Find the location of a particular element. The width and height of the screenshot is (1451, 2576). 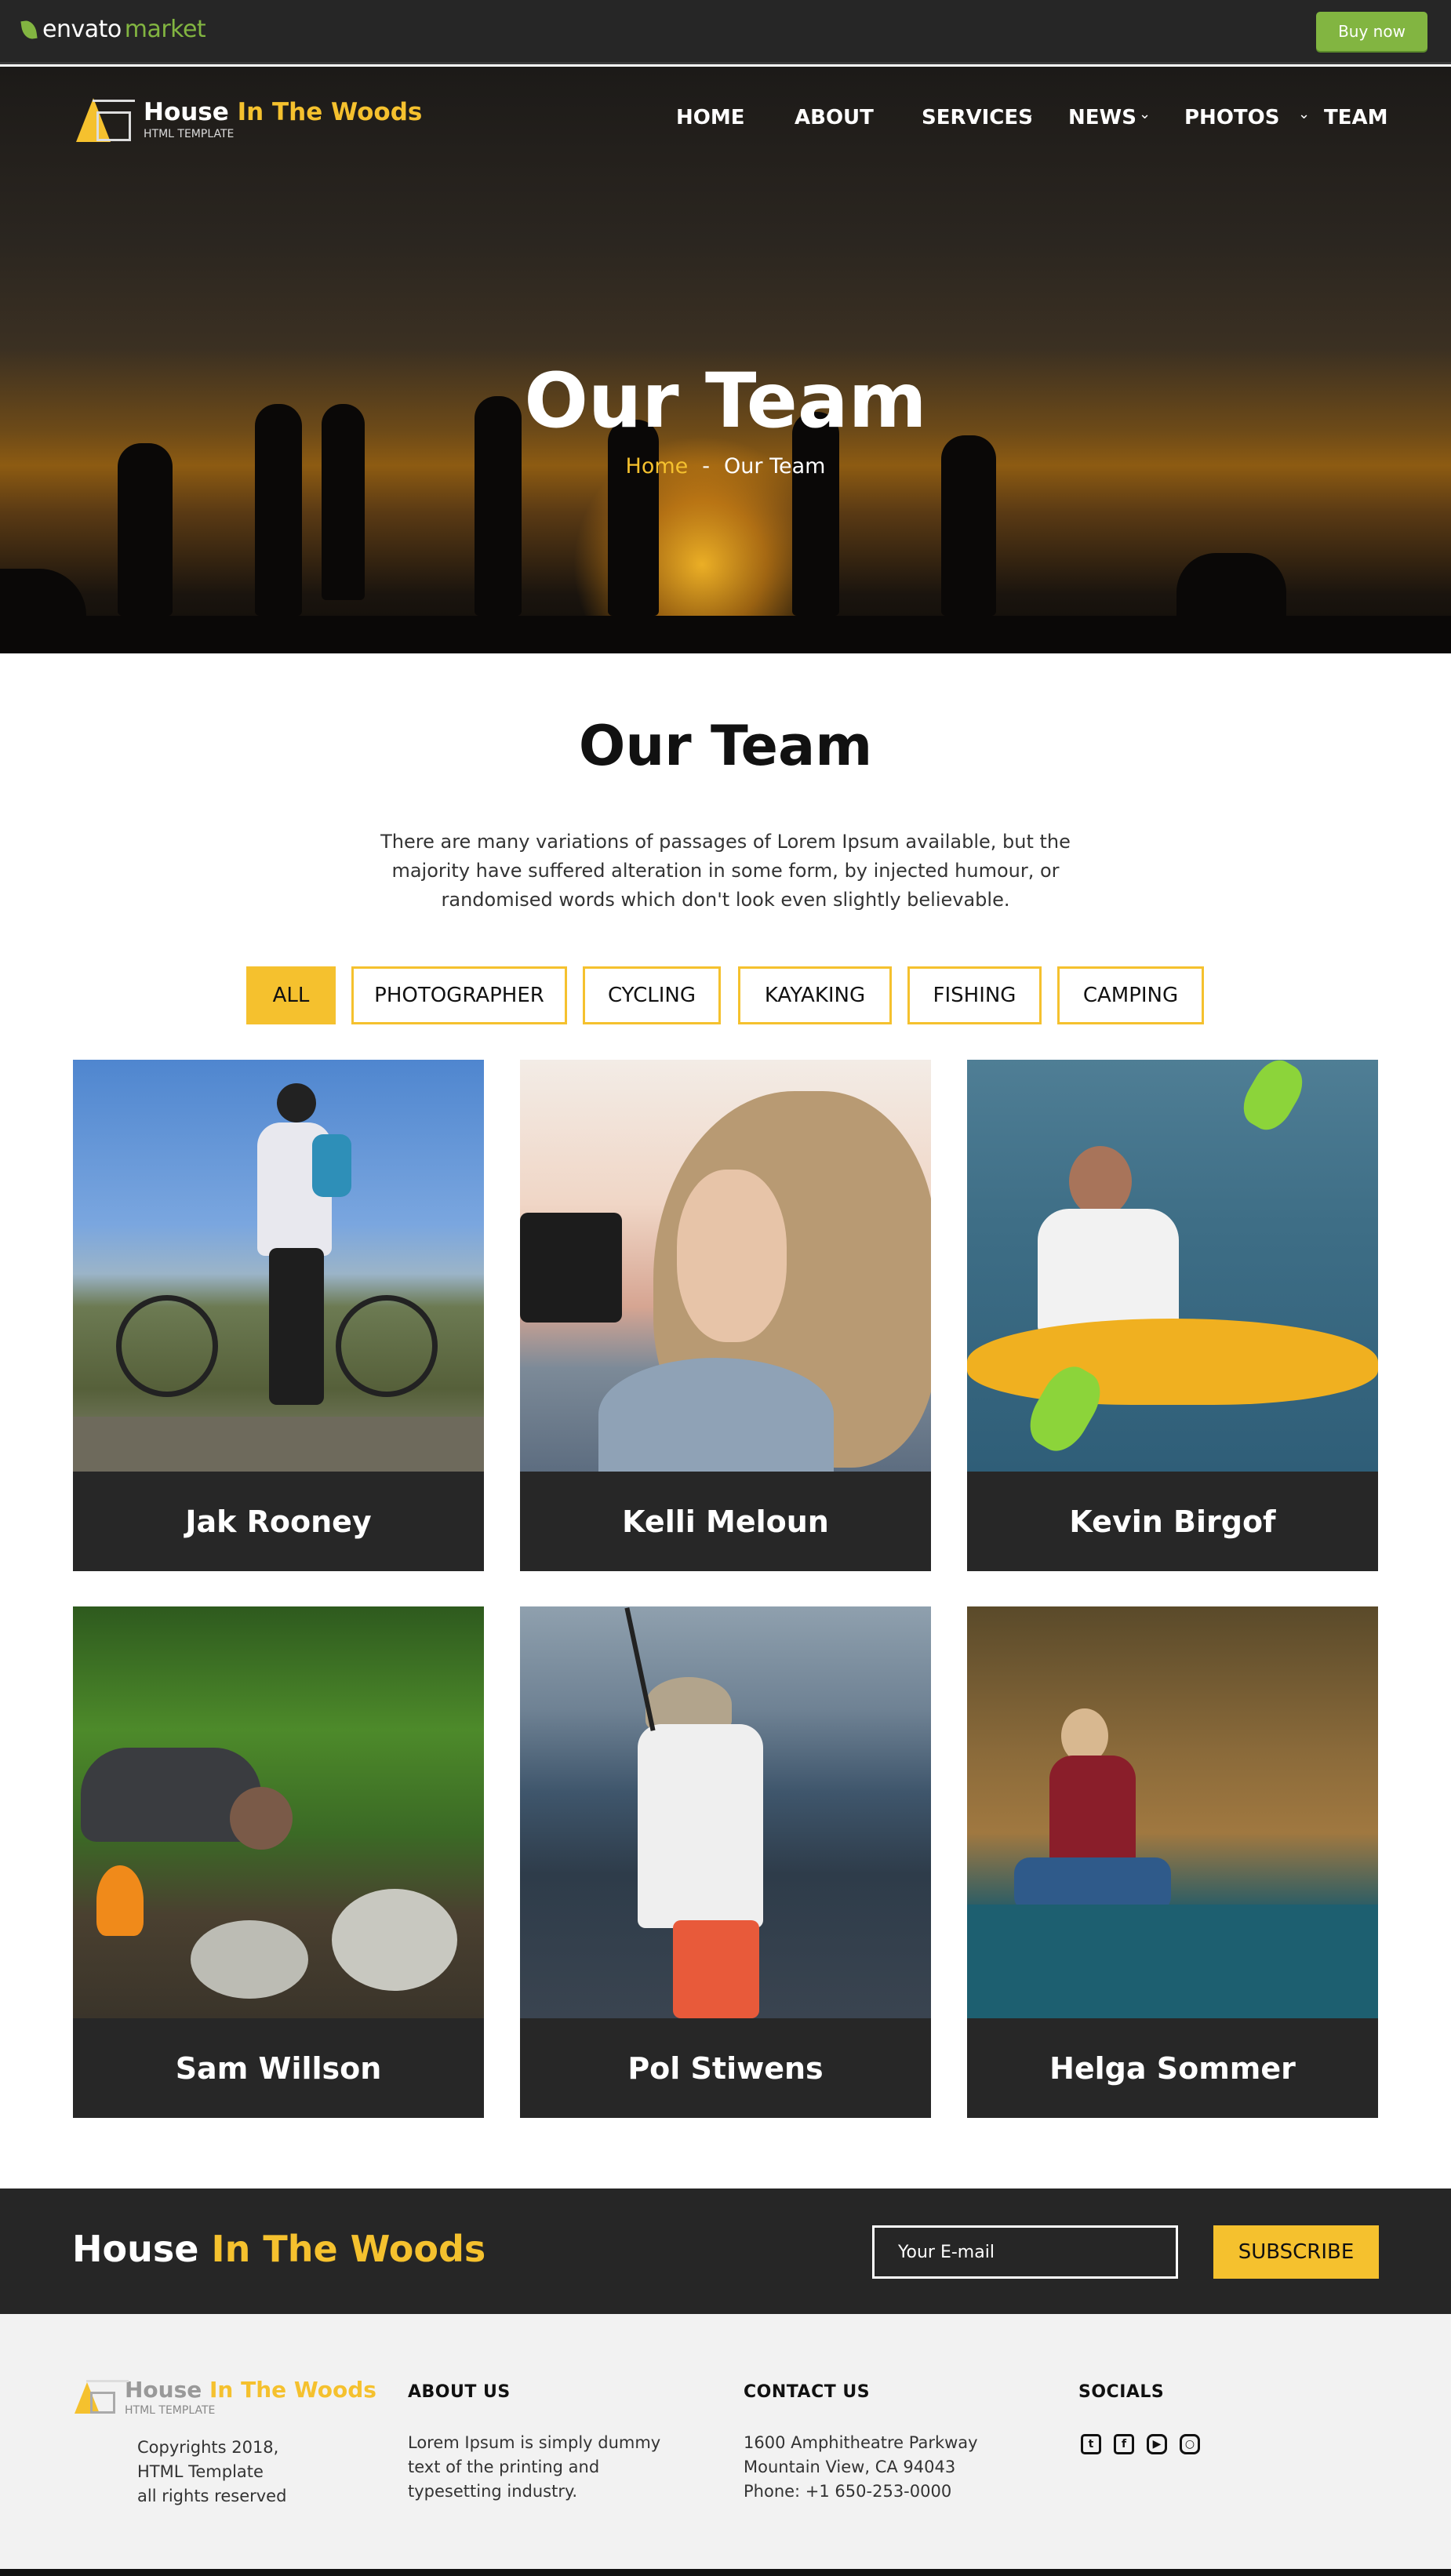

envato-market-bar: envato market Buy now is located at coordinates (725, 32).